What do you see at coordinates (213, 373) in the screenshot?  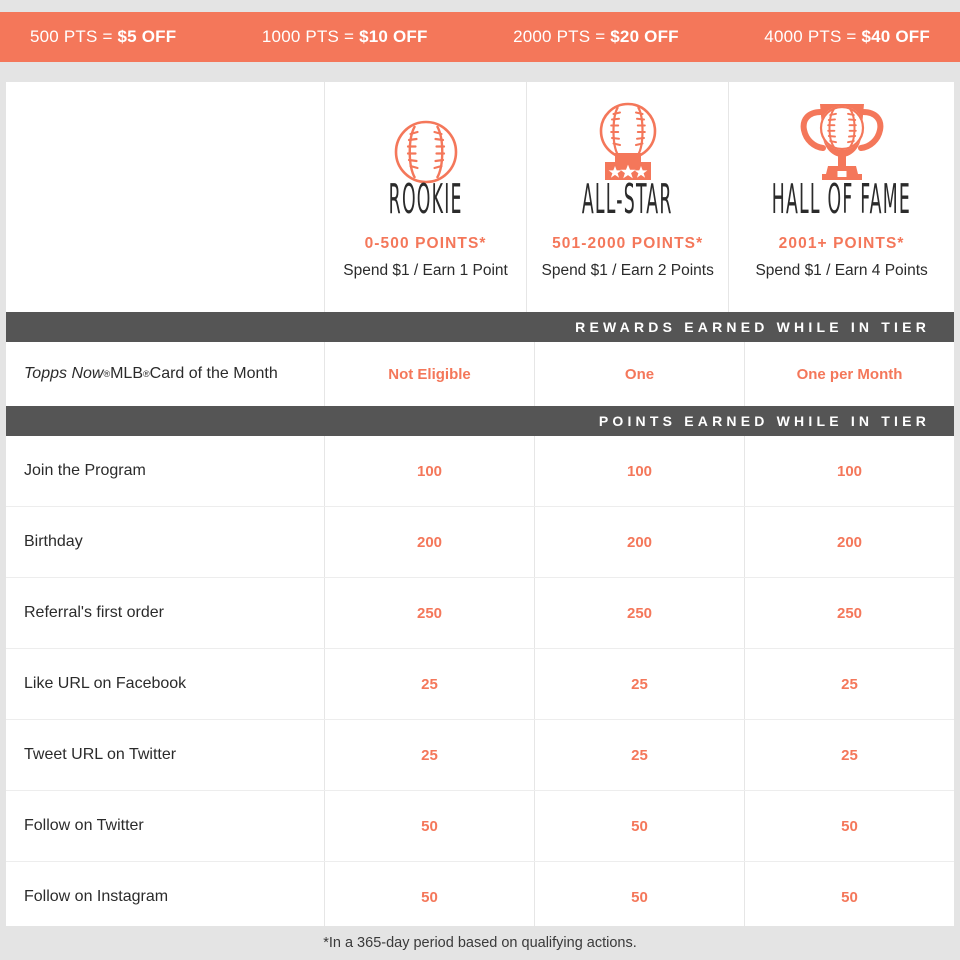 I see `reward-label-rest: Card of the Month` at bounding box center [213, 373].